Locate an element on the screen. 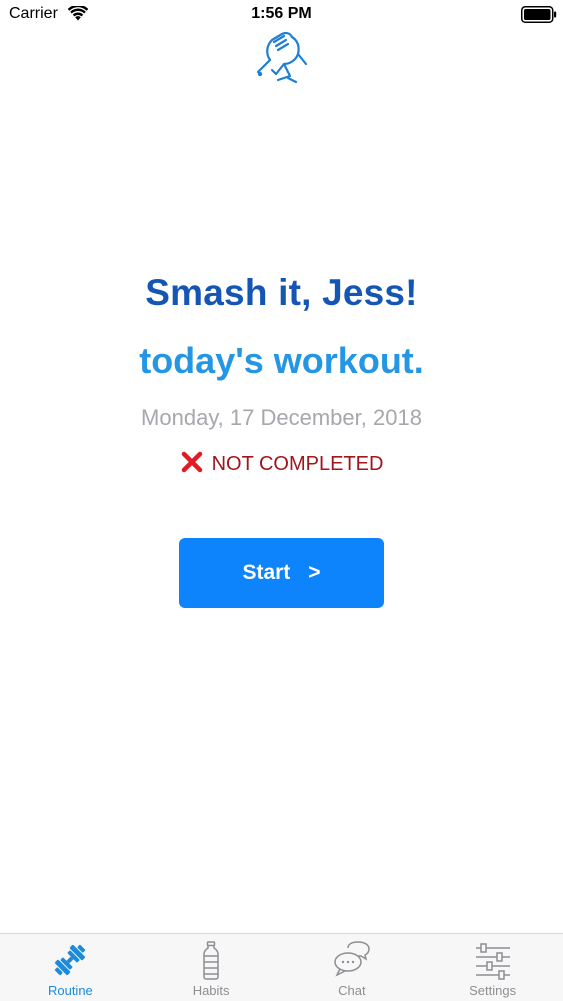  start-button: Start > is located at coordinates (281, 573).